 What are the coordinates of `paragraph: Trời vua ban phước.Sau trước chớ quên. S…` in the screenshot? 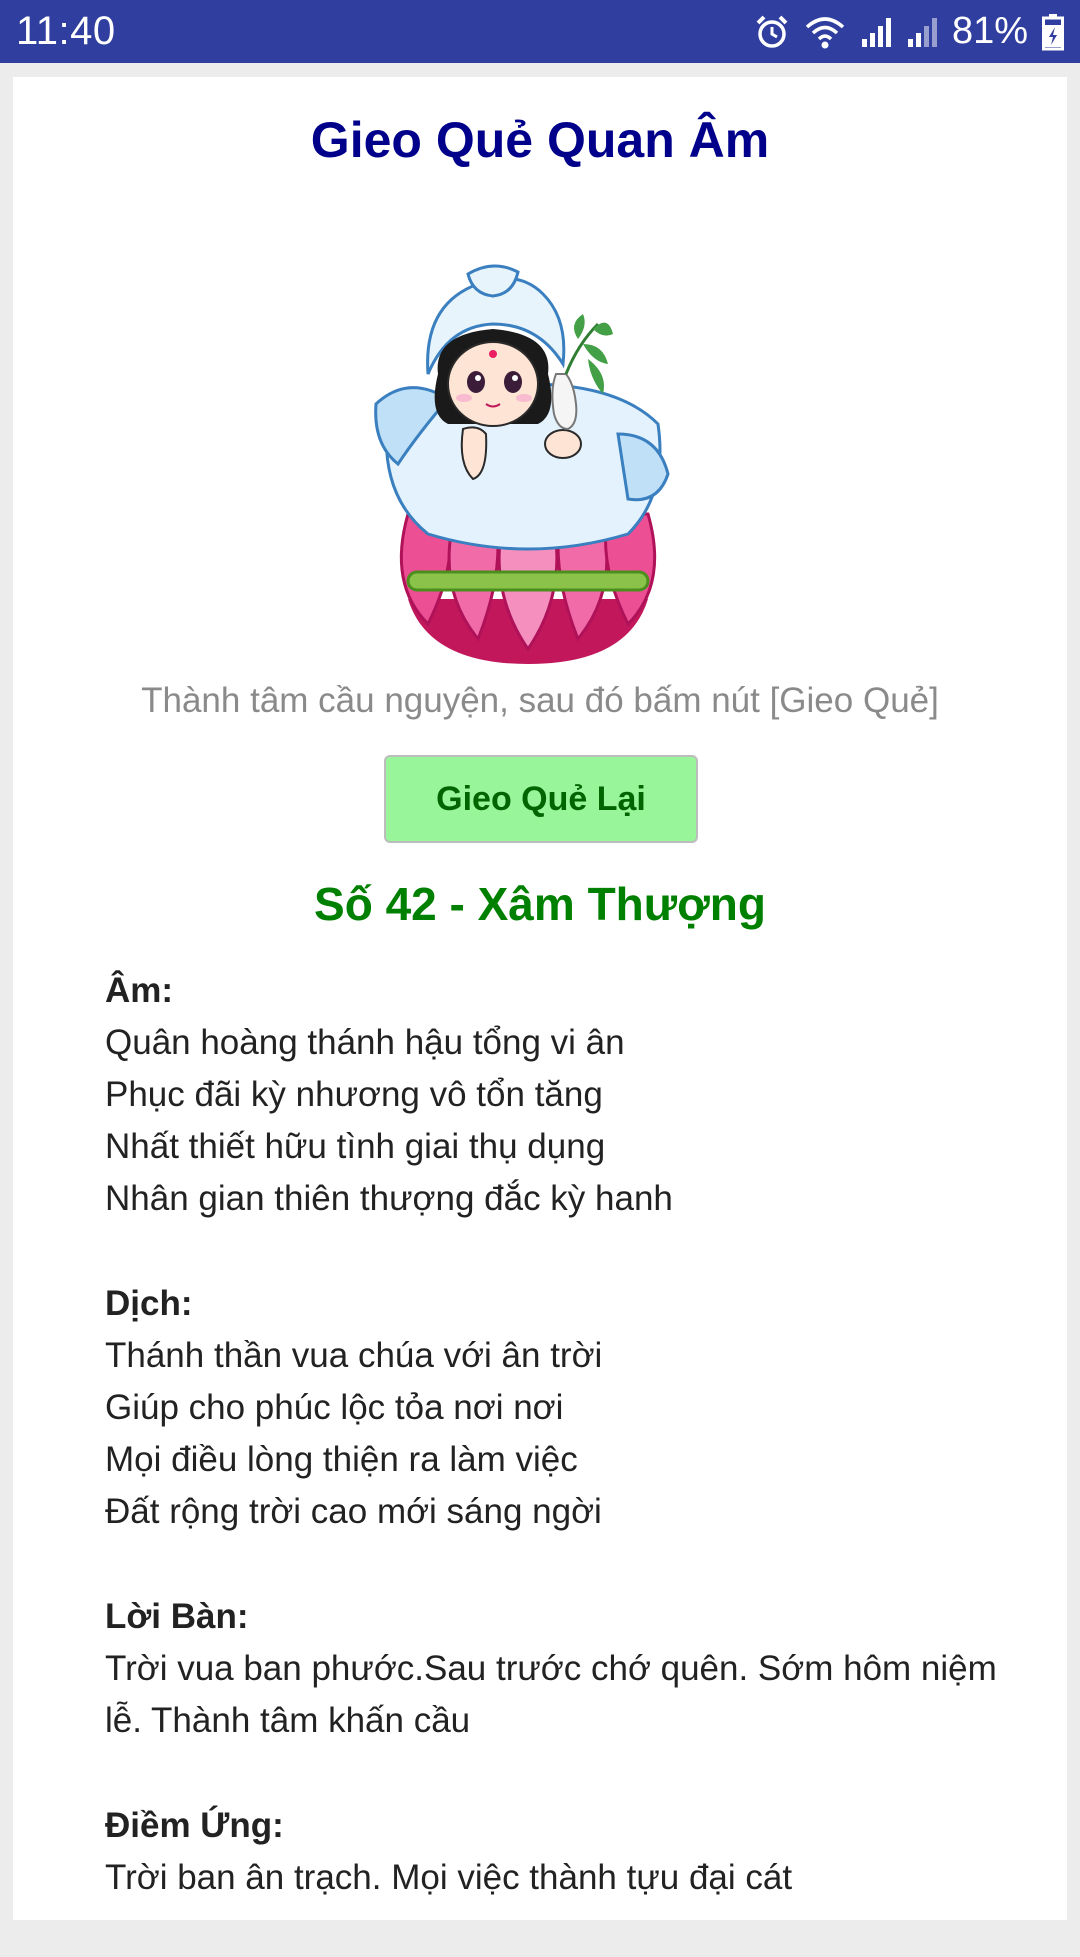 It's located at (551, 1694).